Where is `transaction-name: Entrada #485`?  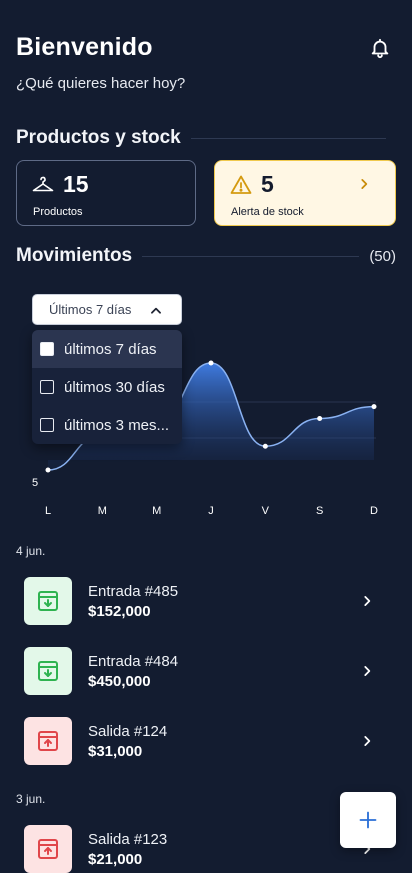 transaction-name: Entrada #485 is located at coordinates (133, 591).